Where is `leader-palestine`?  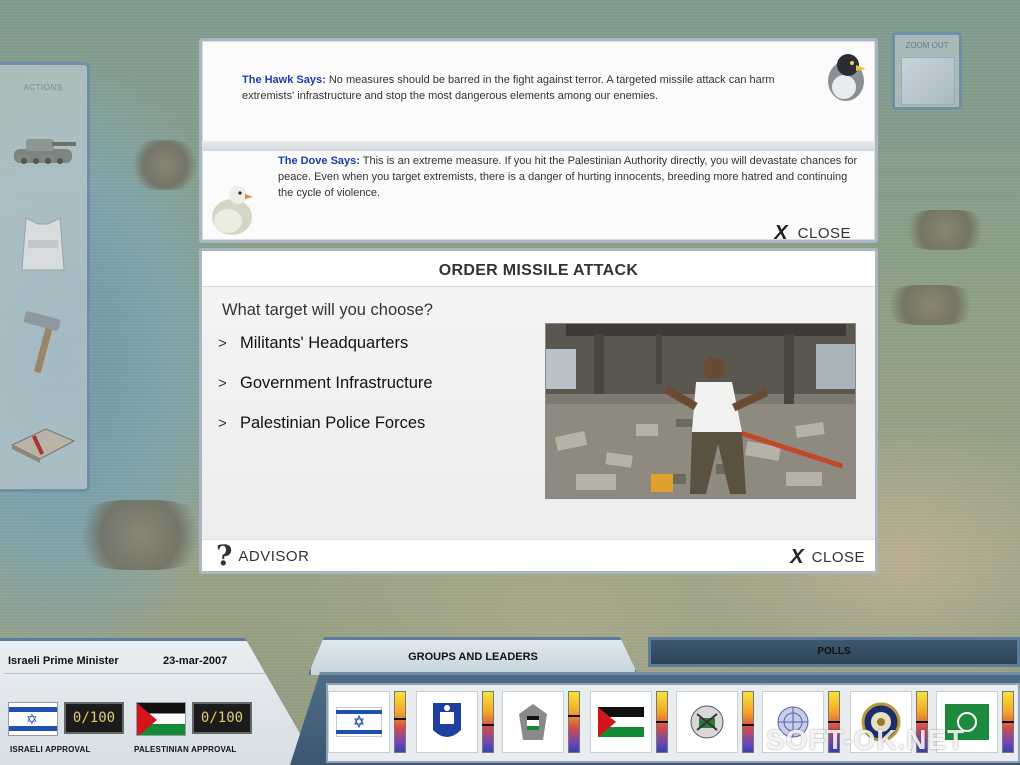
leader-palestine is located at coordinates (630, 725).